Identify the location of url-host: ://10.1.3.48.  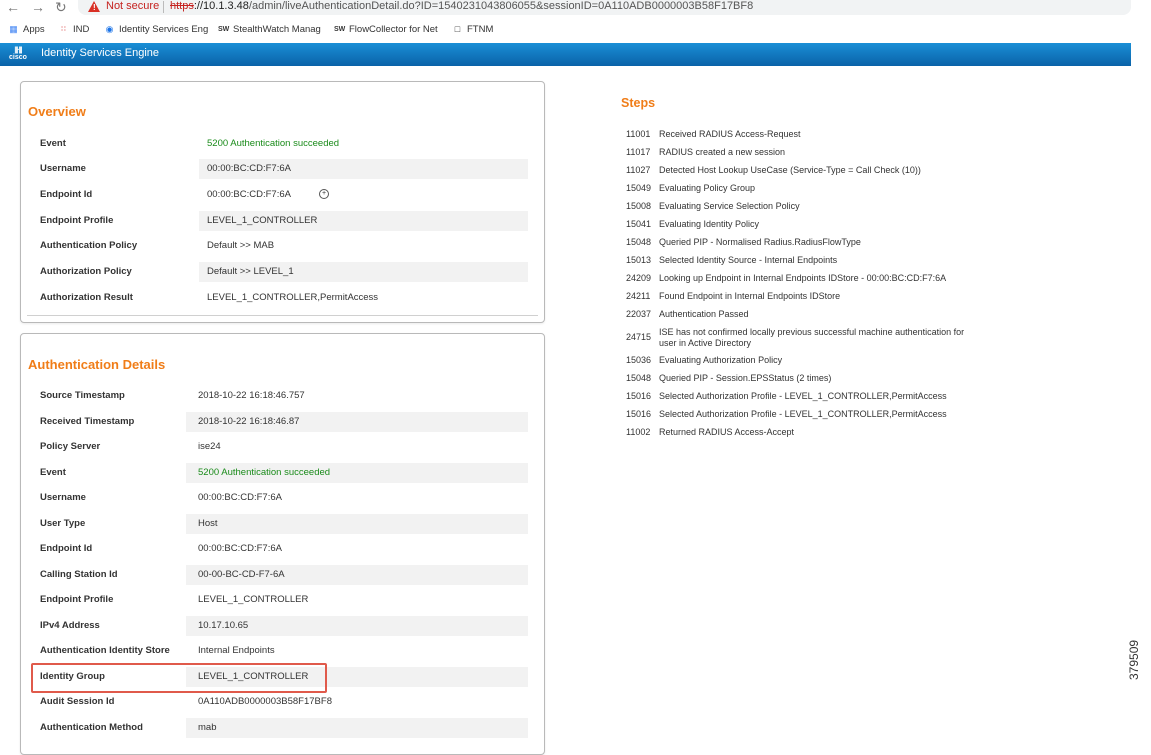
(221, 6).